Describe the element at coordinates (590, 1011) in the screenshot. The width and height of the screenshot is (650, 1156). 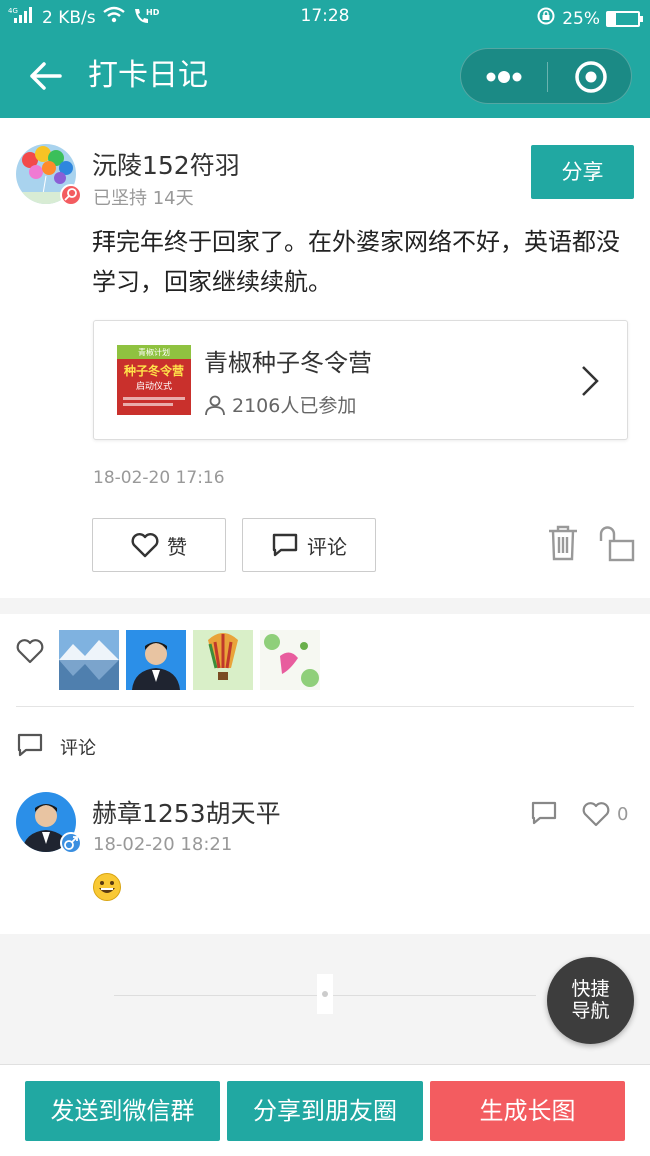
I see `quick-nav-line2: 导航` at that location.